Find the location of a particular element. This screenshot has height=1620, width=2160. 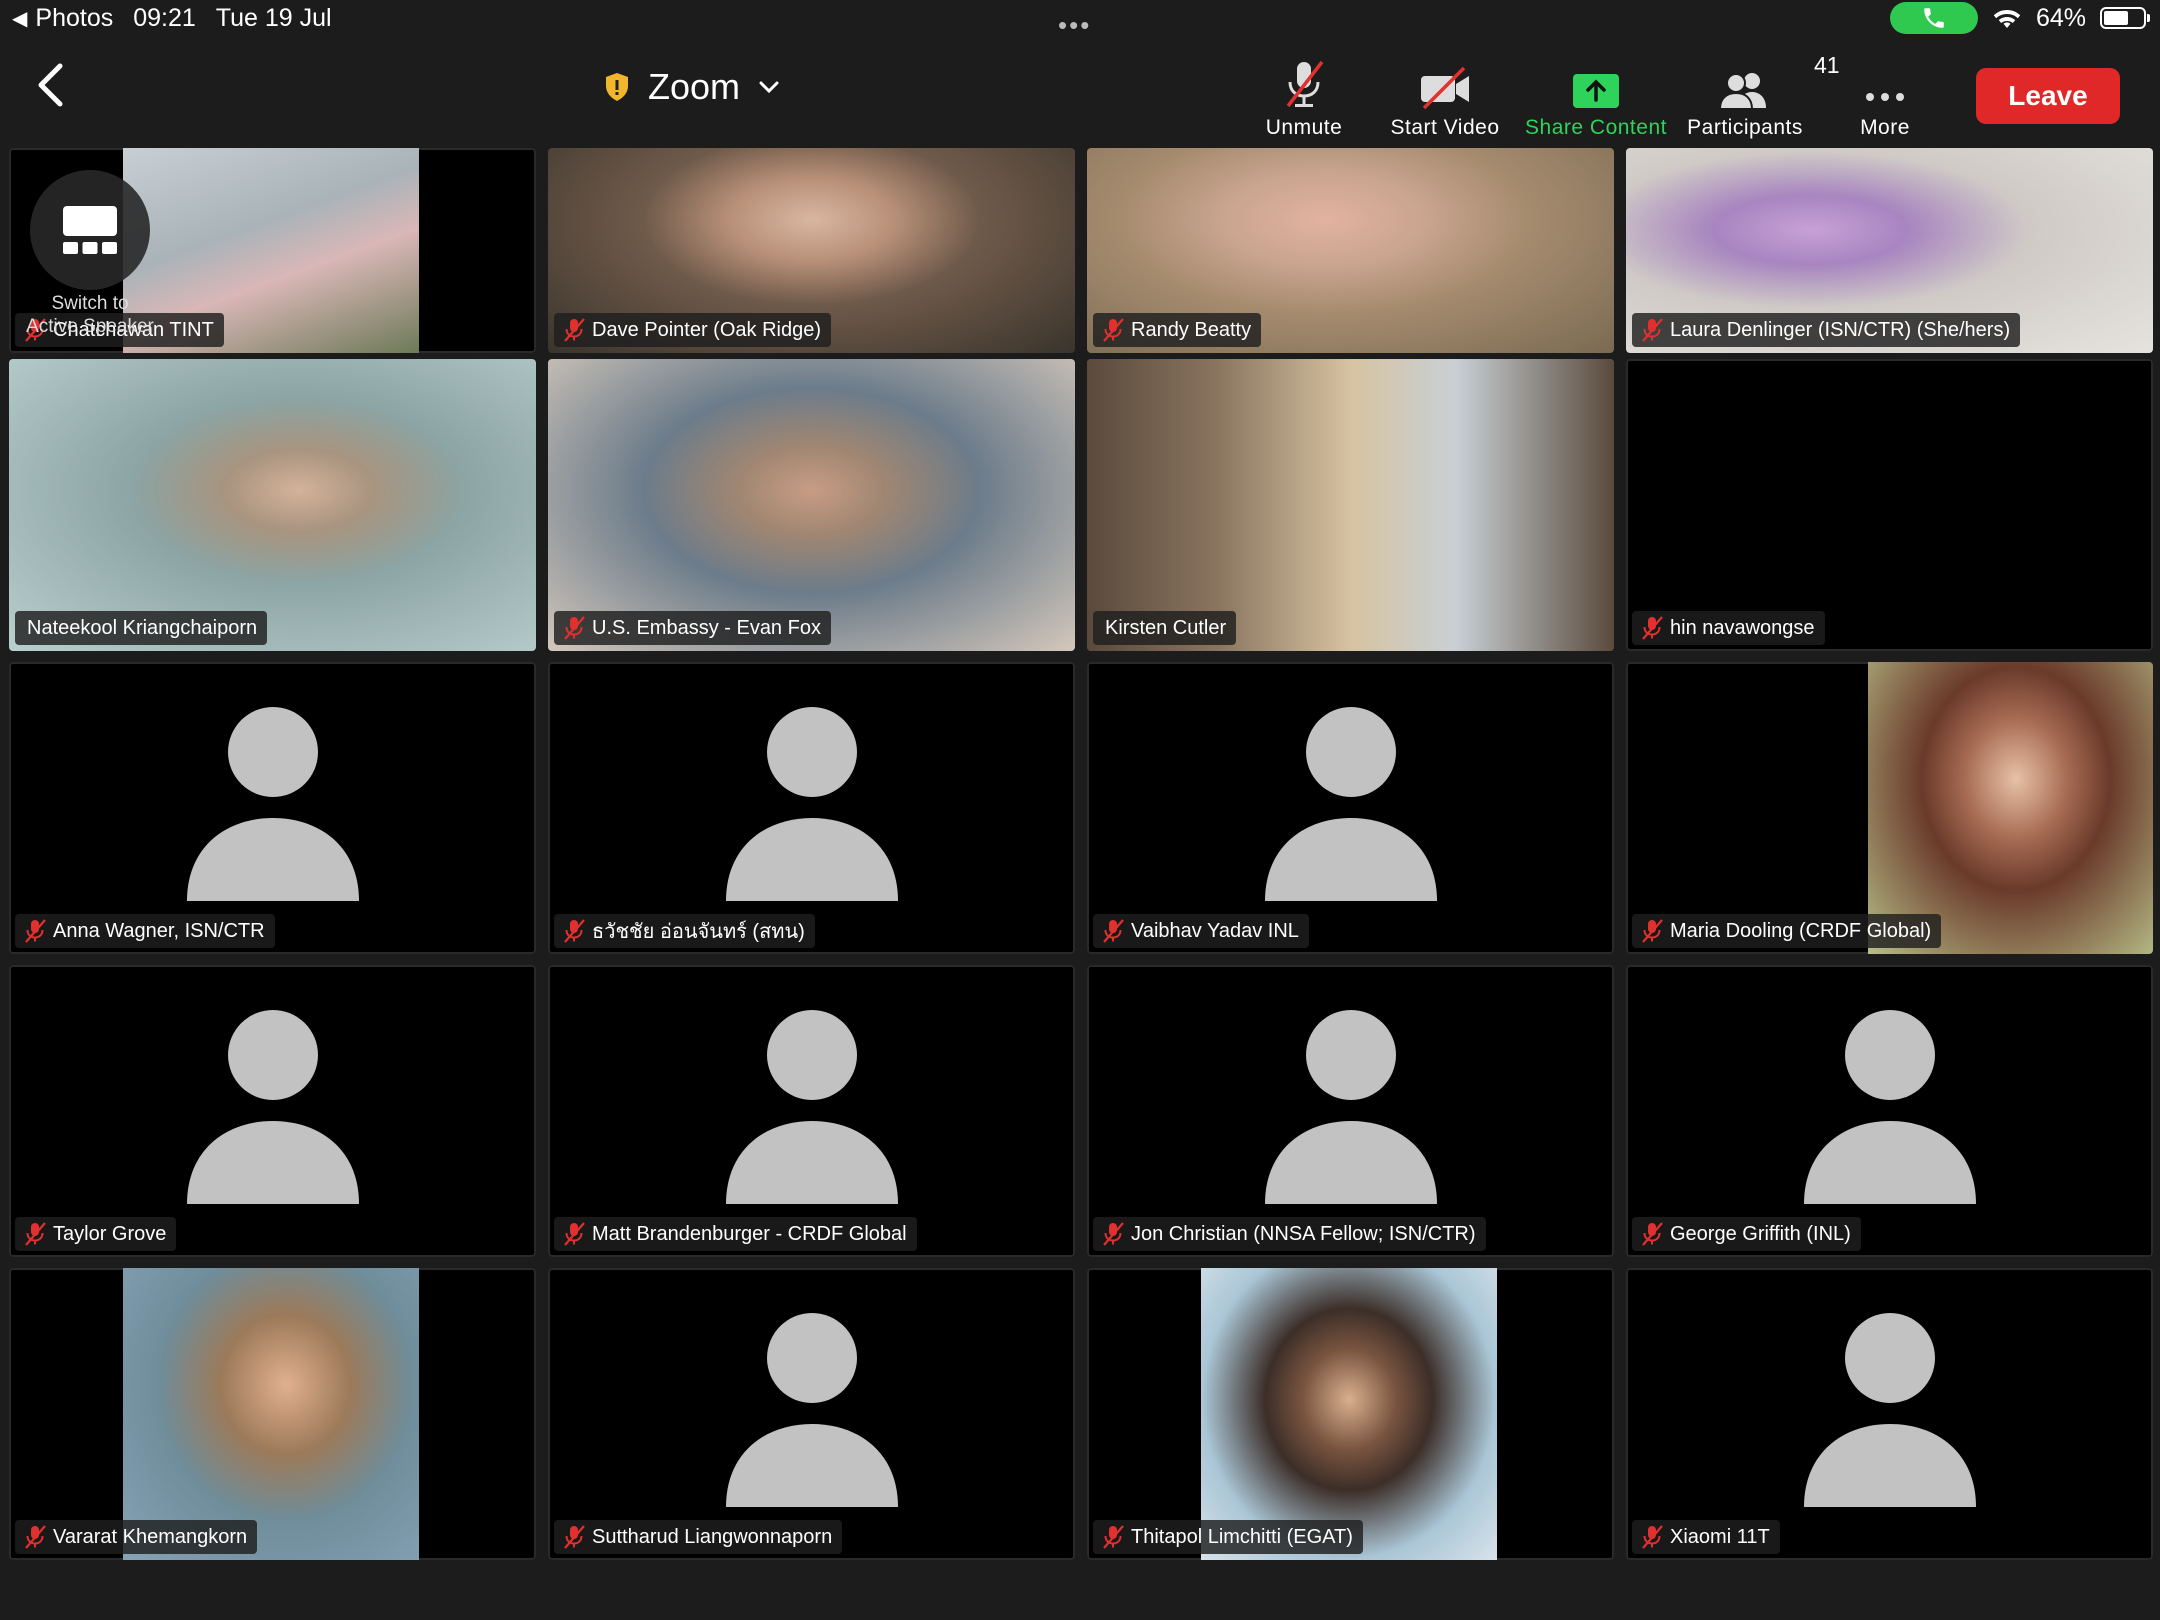

wifi-icon is located at coordinates (2007, 19).